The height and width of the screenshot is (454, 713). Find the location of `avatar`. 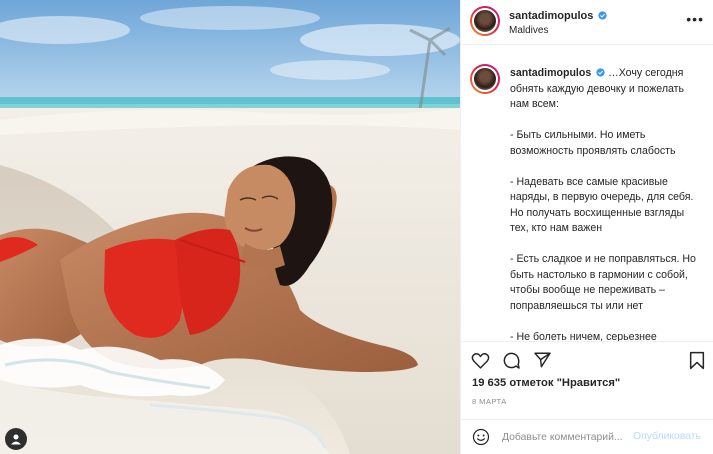

avatar is located at coordinates (485, 21).